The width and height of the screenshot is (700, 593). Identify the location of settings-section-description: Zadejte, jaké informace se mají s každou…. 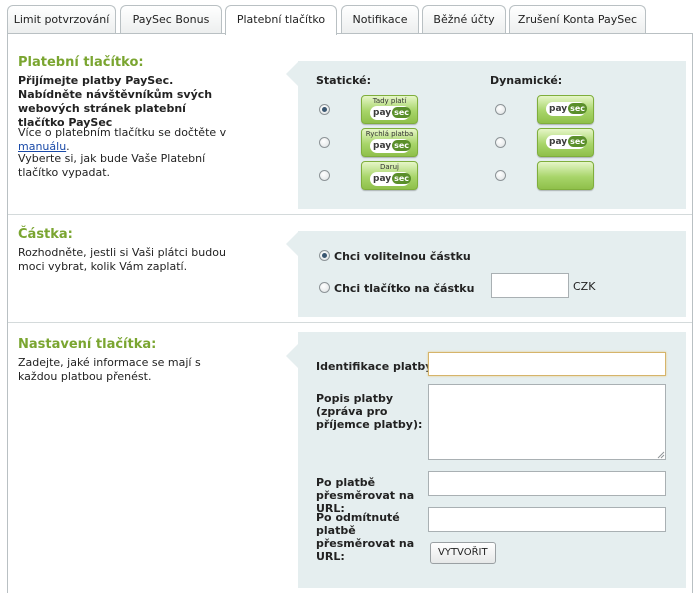
(109, 369).